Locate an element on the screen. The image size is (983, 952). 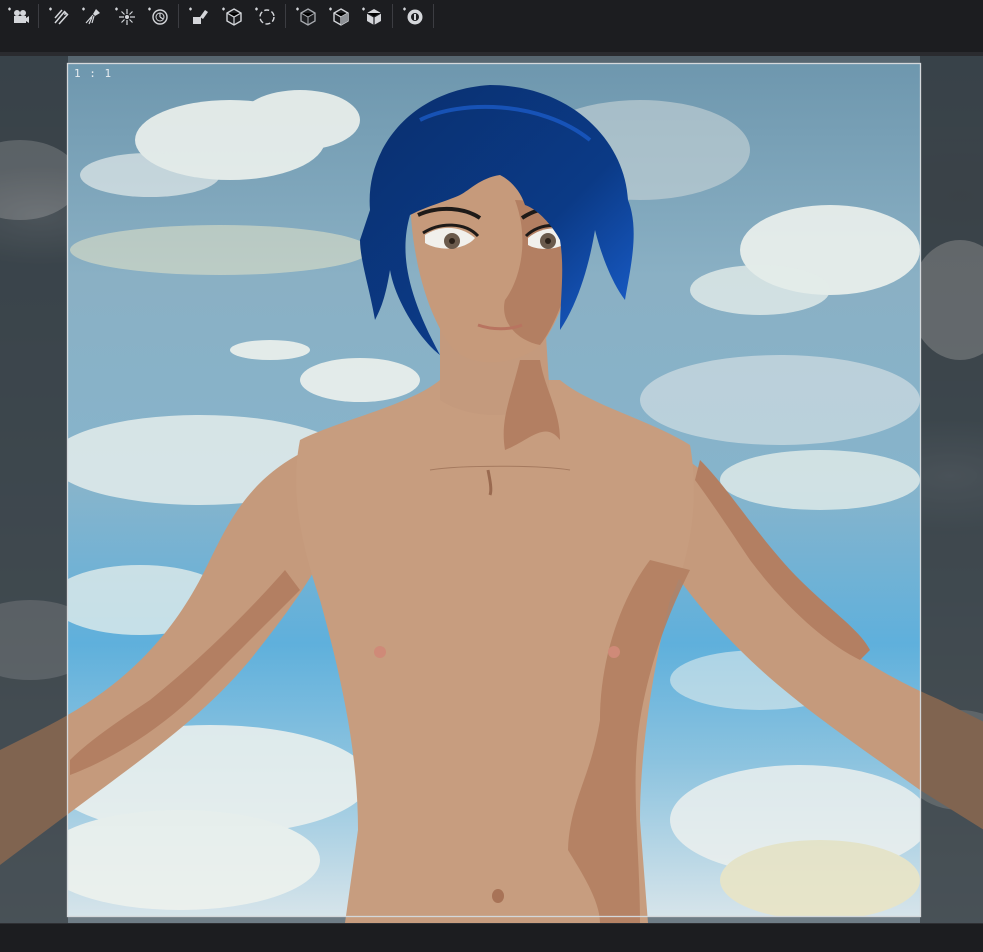
aspect-ratio-label: 1 is located at coordinates (93, 73).